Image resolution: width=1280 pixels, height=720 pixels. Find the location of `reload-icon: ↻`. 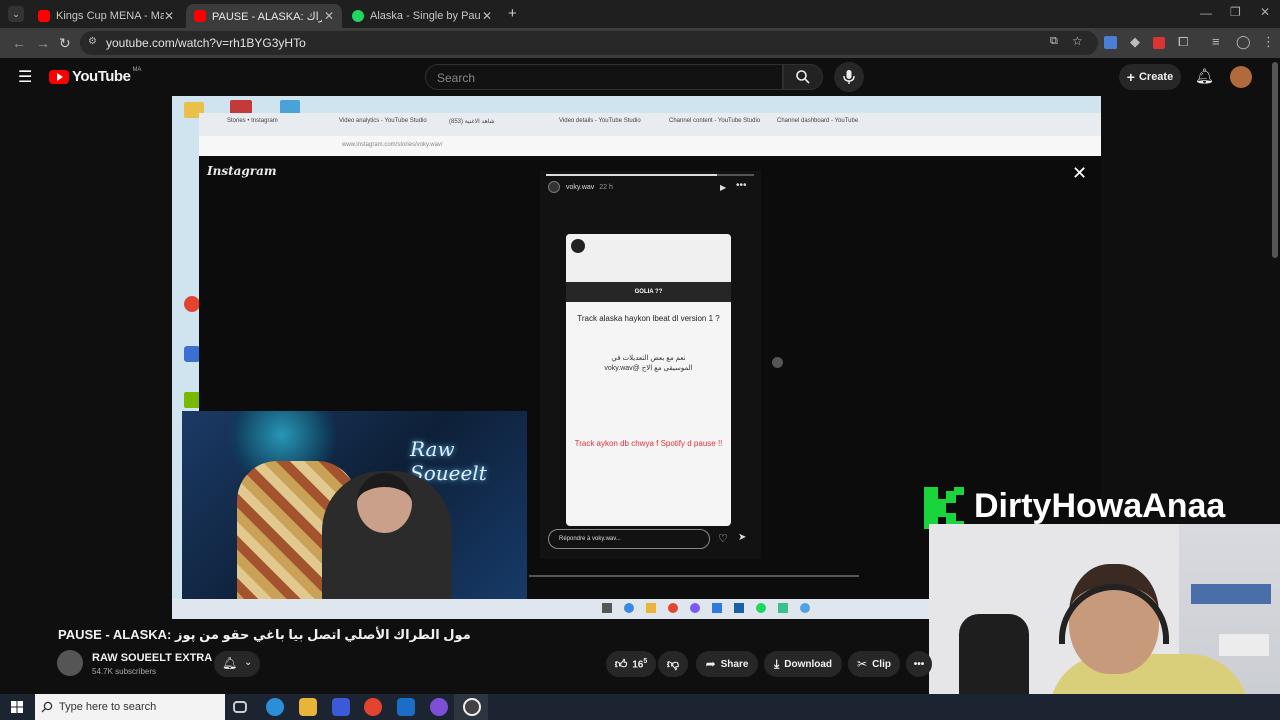

reload-icon: ↻ is located at coordinates (65, 43).